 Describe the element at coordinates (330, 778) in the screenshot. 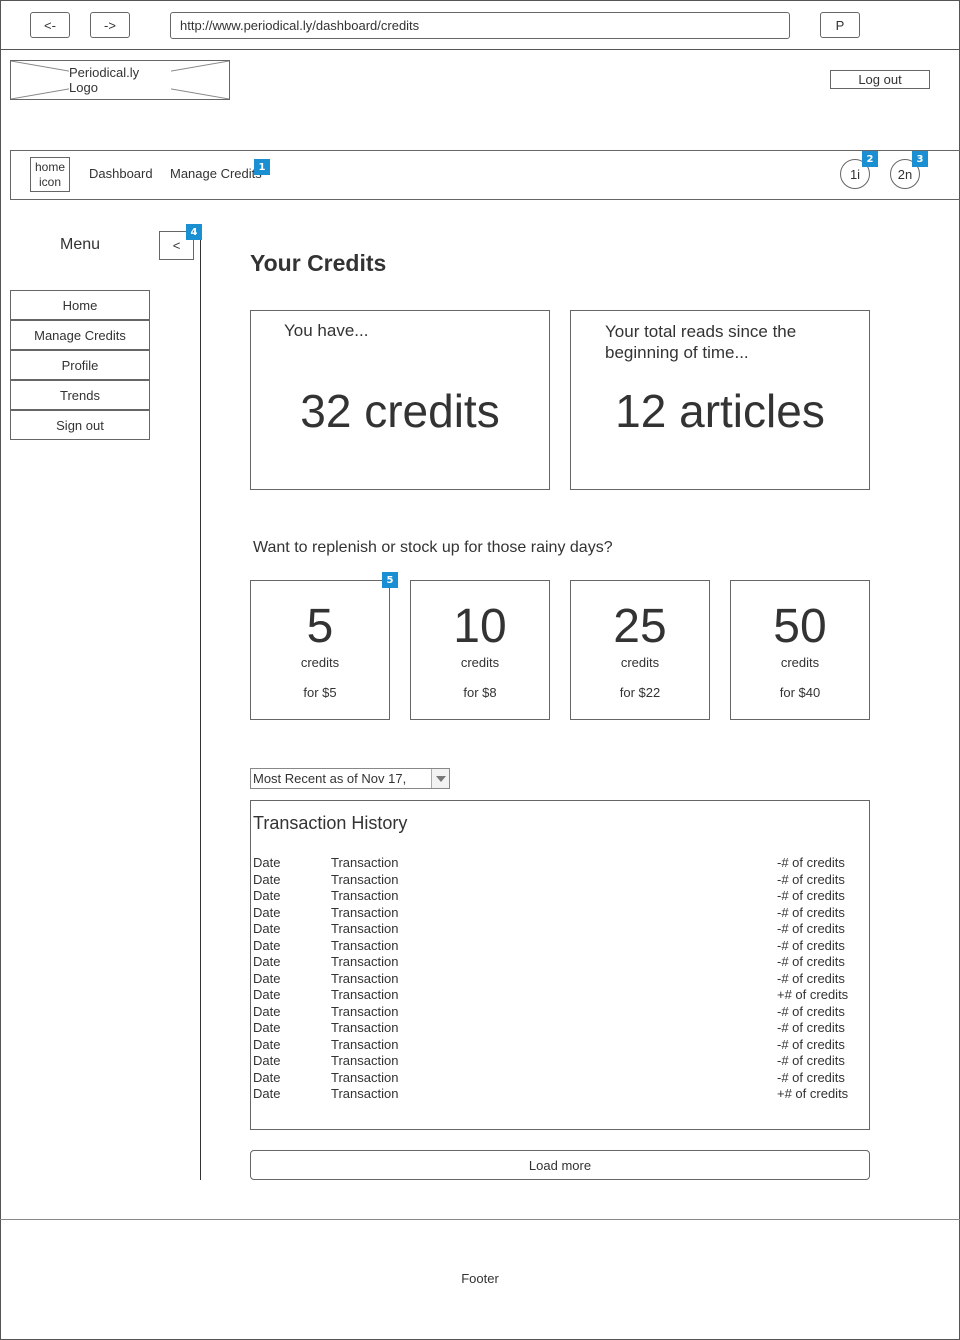

I see `history-filter-value: Most Recent as of Nov 17,` at that location.